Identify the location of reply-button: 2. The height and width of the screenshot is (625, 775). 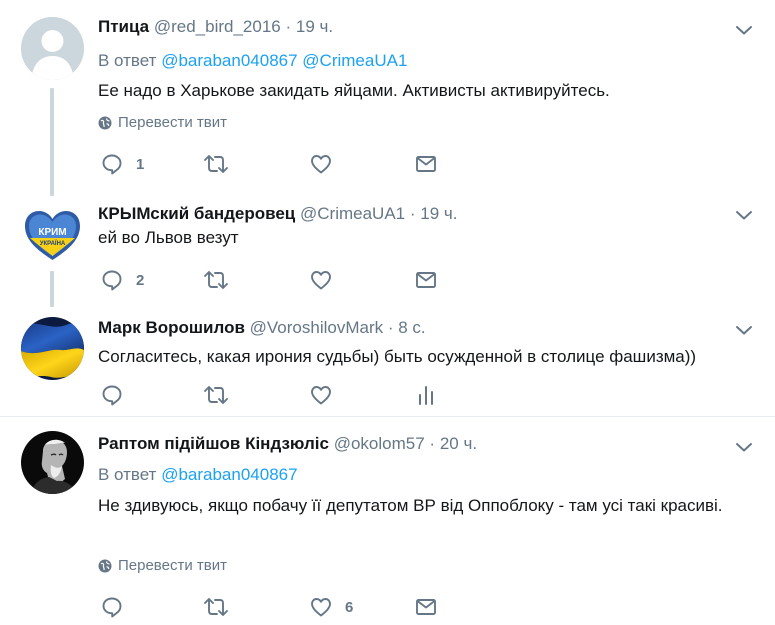
(122, 280).